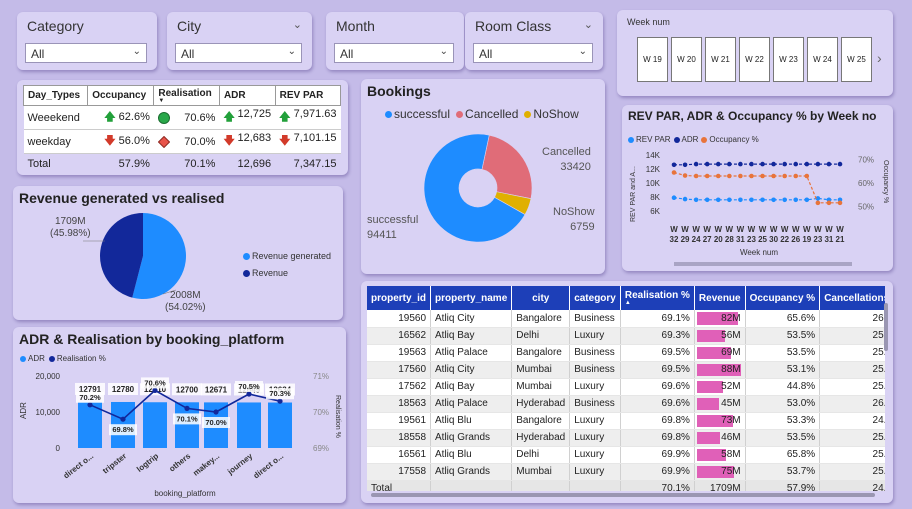 This screenshot has height=509, width=912. I want to click on occupancy-cell: 🡇 56.0%, so click(120, 141).